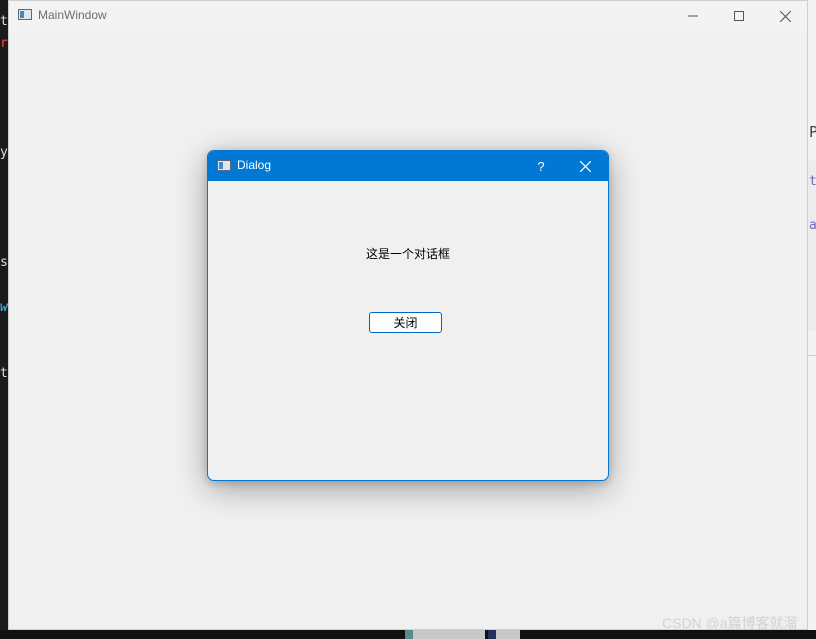 The width and height of the screenshot is (816, 639). What do you see at coordinates (812, 355) in the screenshot?
I see `bg-divider` at bounding box center [812, 355].